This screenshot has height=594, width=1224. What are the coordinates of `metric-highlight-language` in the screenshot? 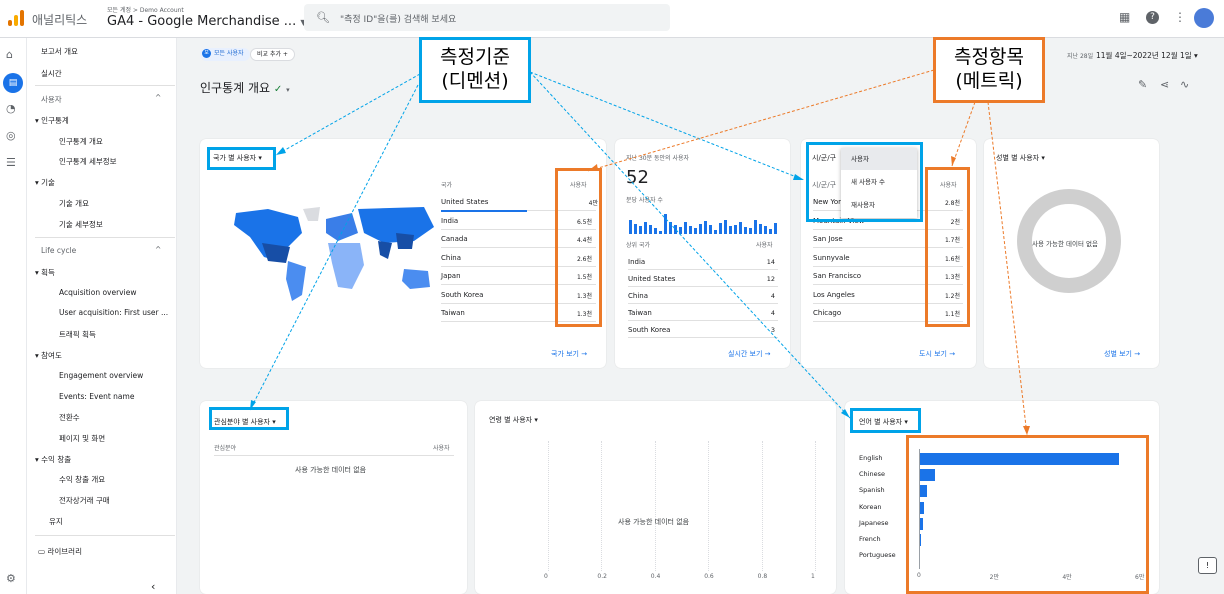 It's located at (1027, 514).